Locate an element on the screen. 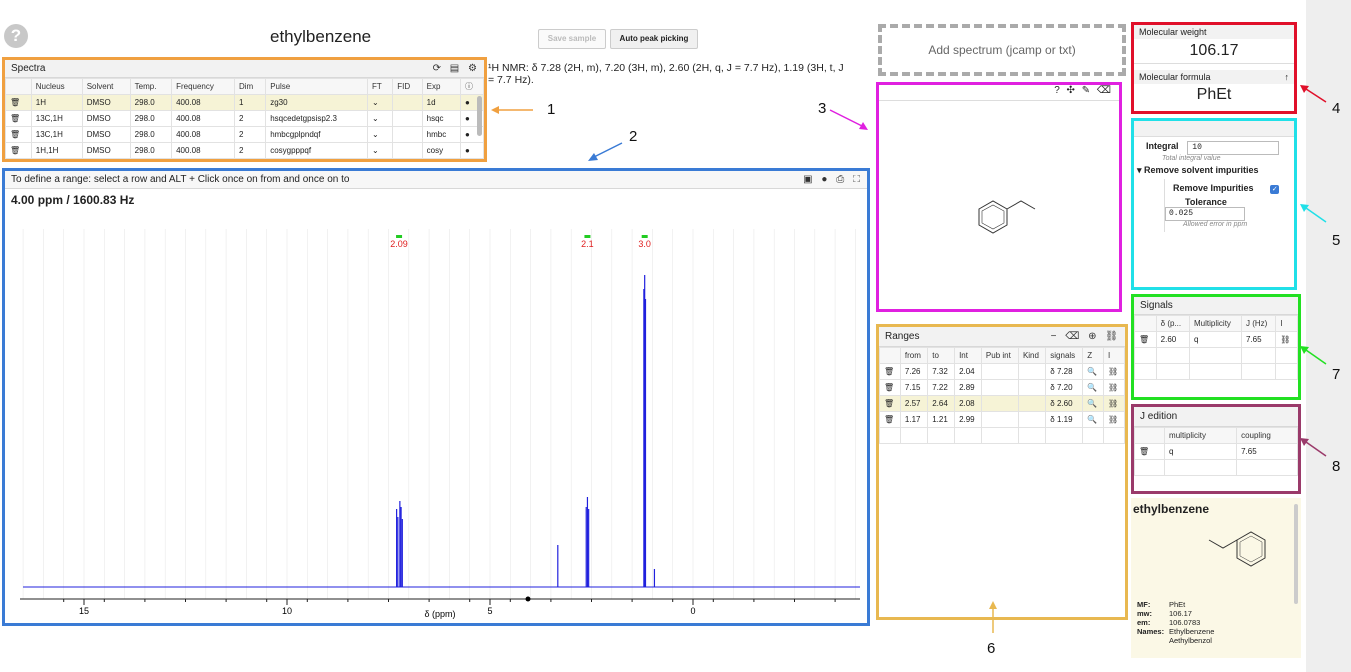 Image resolution: width=1351 pixels, height=672 pixels. pub-int-cell is located at coordinates (999, 403).